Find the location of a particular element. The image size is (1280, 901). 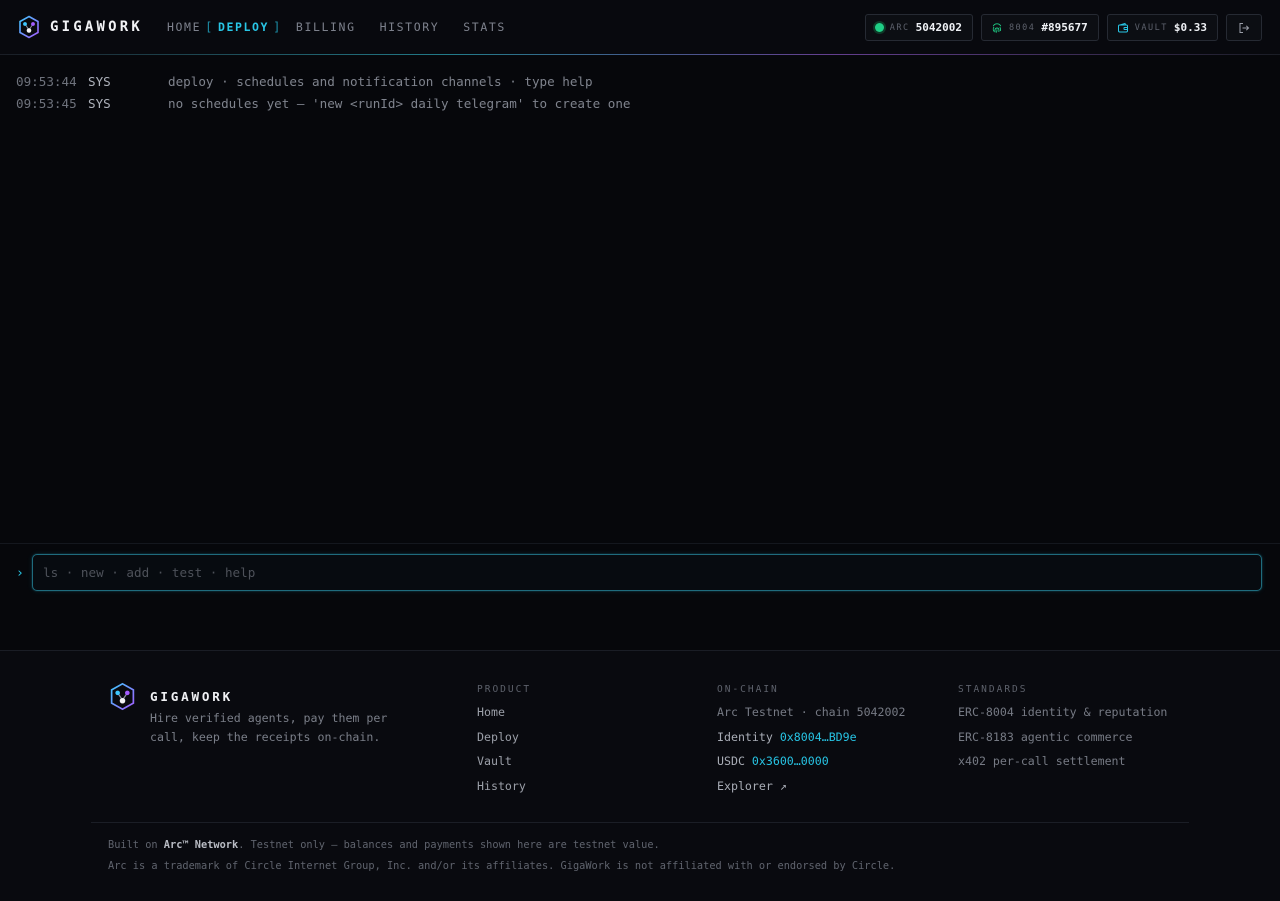

footer-network-info: Arc Testnet · chain 5042002 is located at coordinates (811, 712).